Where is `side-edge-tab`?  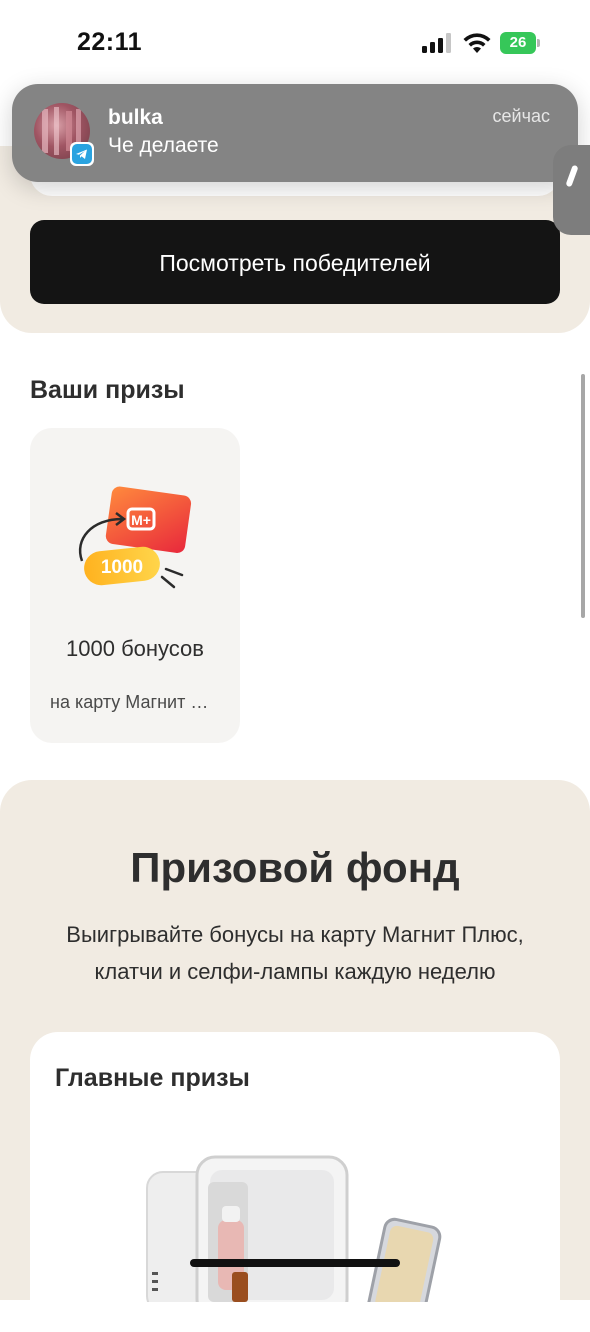
side-edge-tab is located at coordinates (571, 190).